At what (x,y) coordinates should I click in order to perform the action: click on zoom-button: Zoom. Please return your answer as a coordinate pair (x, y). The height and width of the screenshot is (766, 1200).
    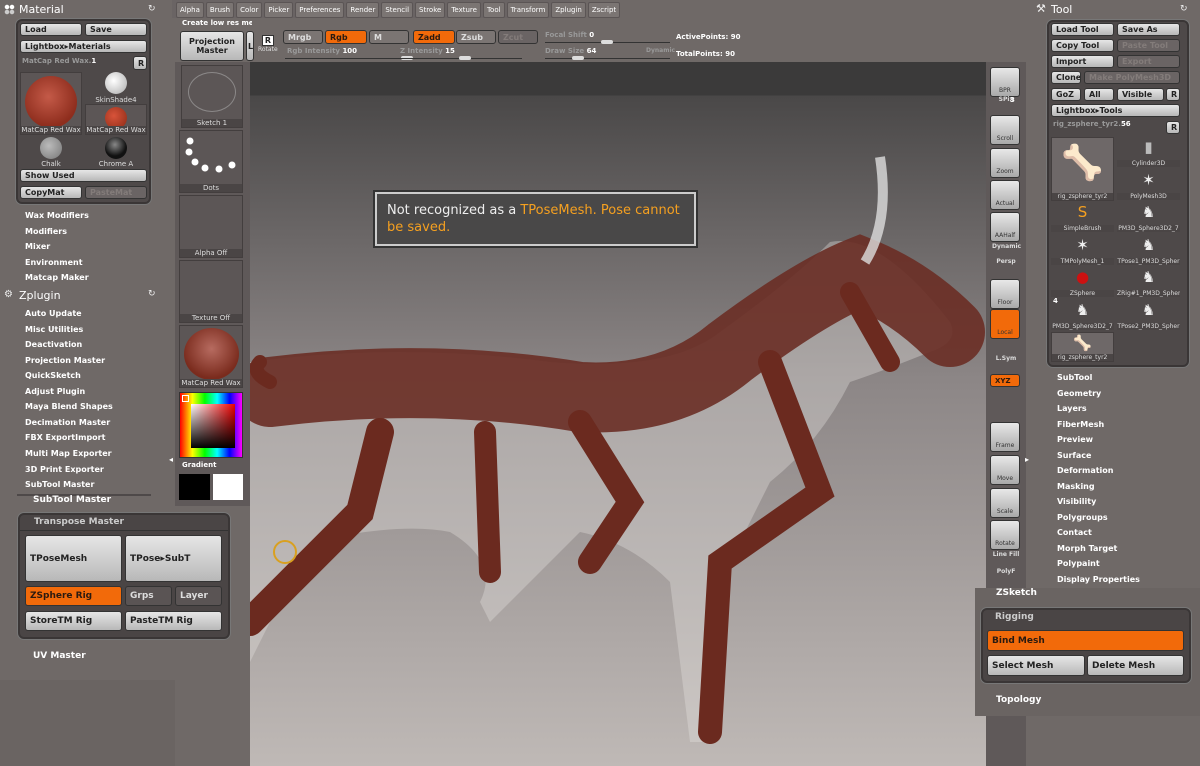
    Looking at the image, I should click on (1005, 163).